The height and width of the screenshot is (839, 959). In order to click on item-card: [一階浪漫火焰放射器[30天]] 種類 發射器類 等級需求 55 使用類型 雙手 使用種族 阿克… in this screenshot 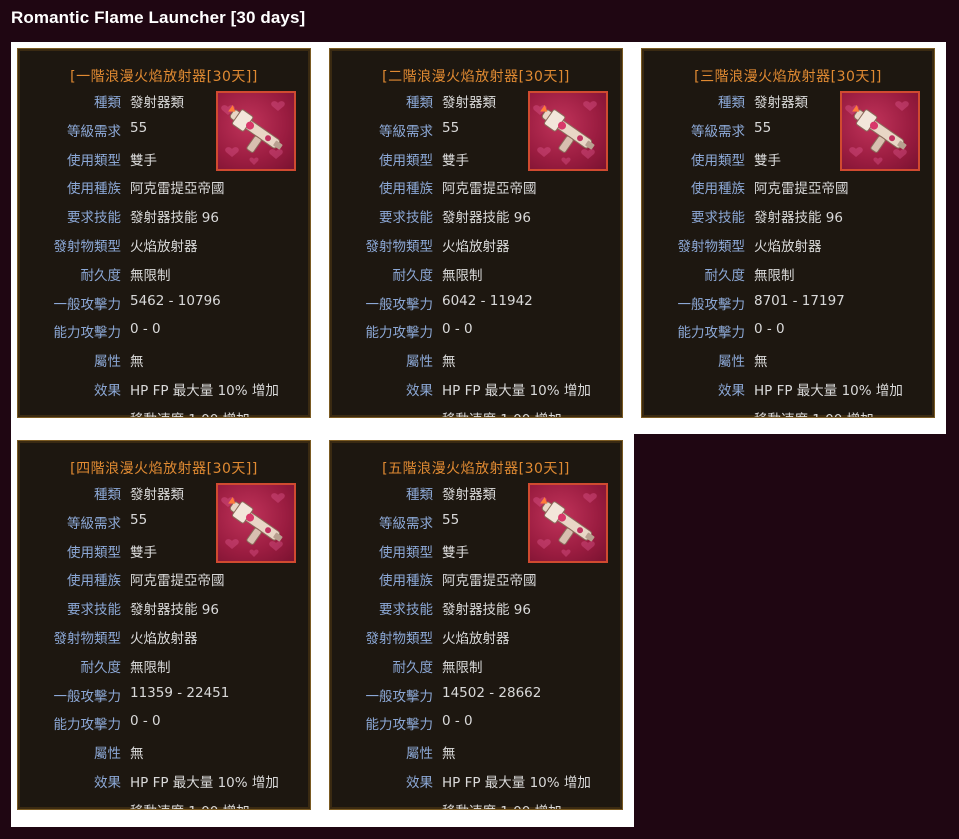, I will do `click(164, 233)`.